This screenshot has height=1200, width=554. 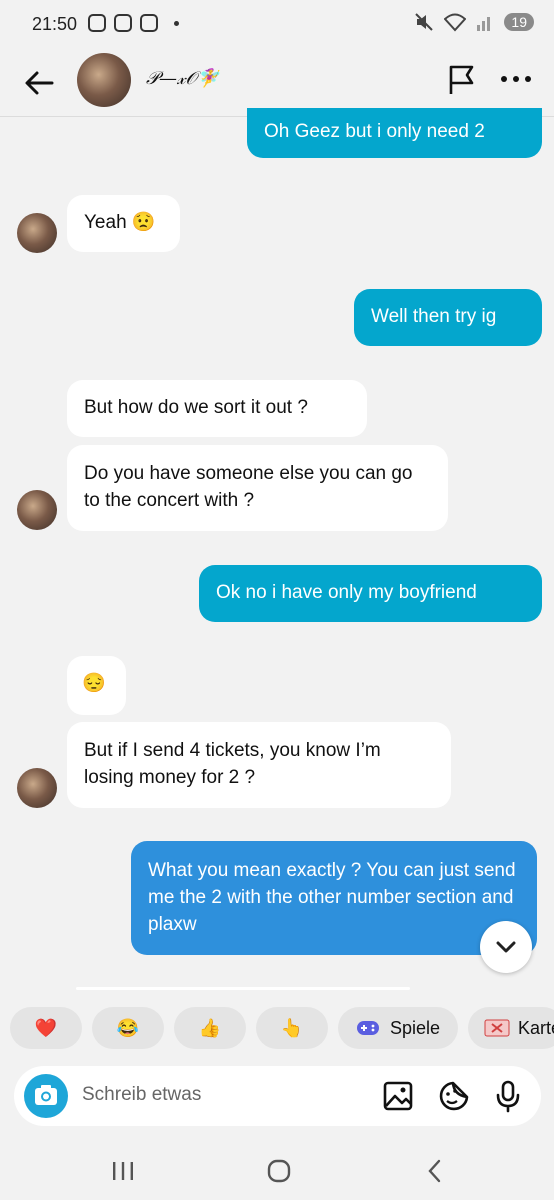 I want to click on message-incoming: Yeah 😟, so click(x=123, y=223).